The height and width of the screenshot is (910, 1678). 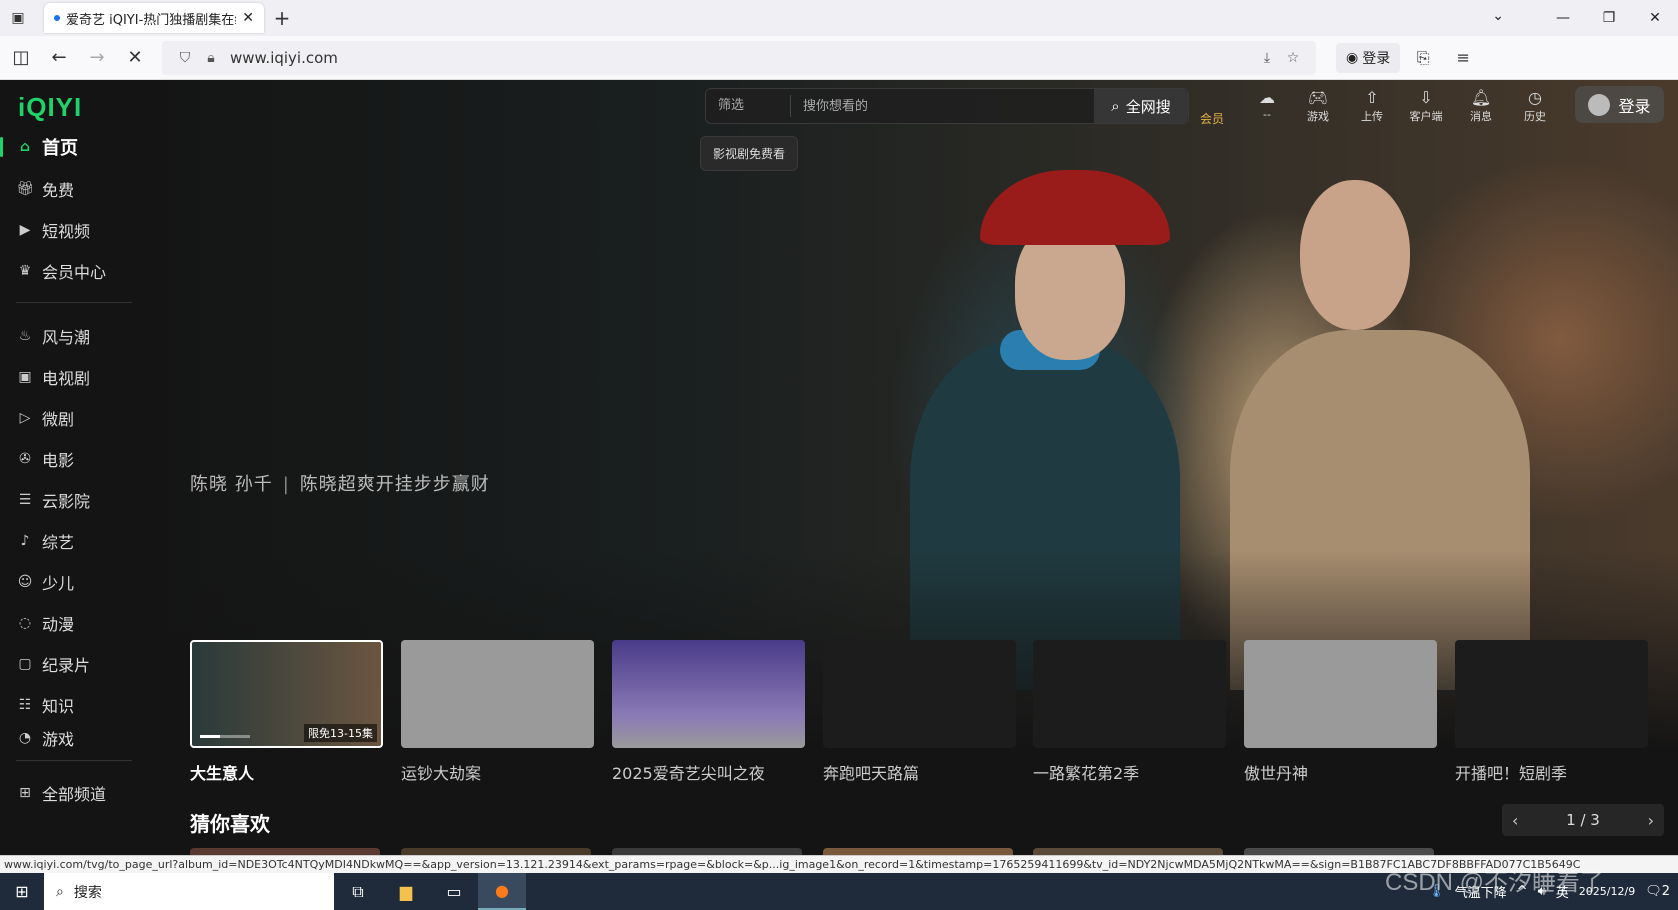 I want to click on browser-tab: 爱奇艺 iQIYI-热门独播剧集在线 ✕, so click(x=154, y=18).